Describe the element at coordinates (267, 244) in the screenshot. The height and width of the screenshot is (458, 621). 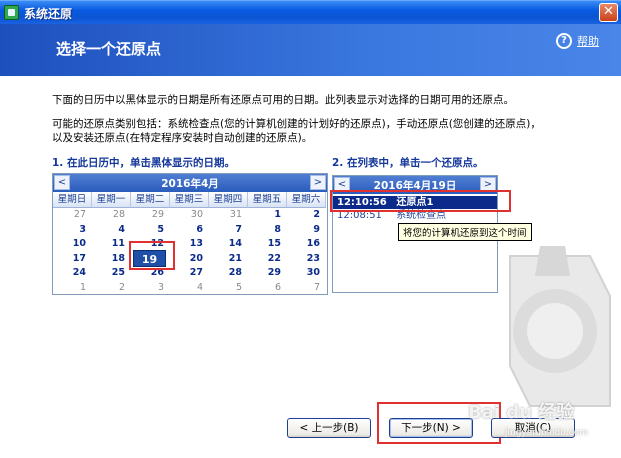
I see `calendar-day: 15` at that location.